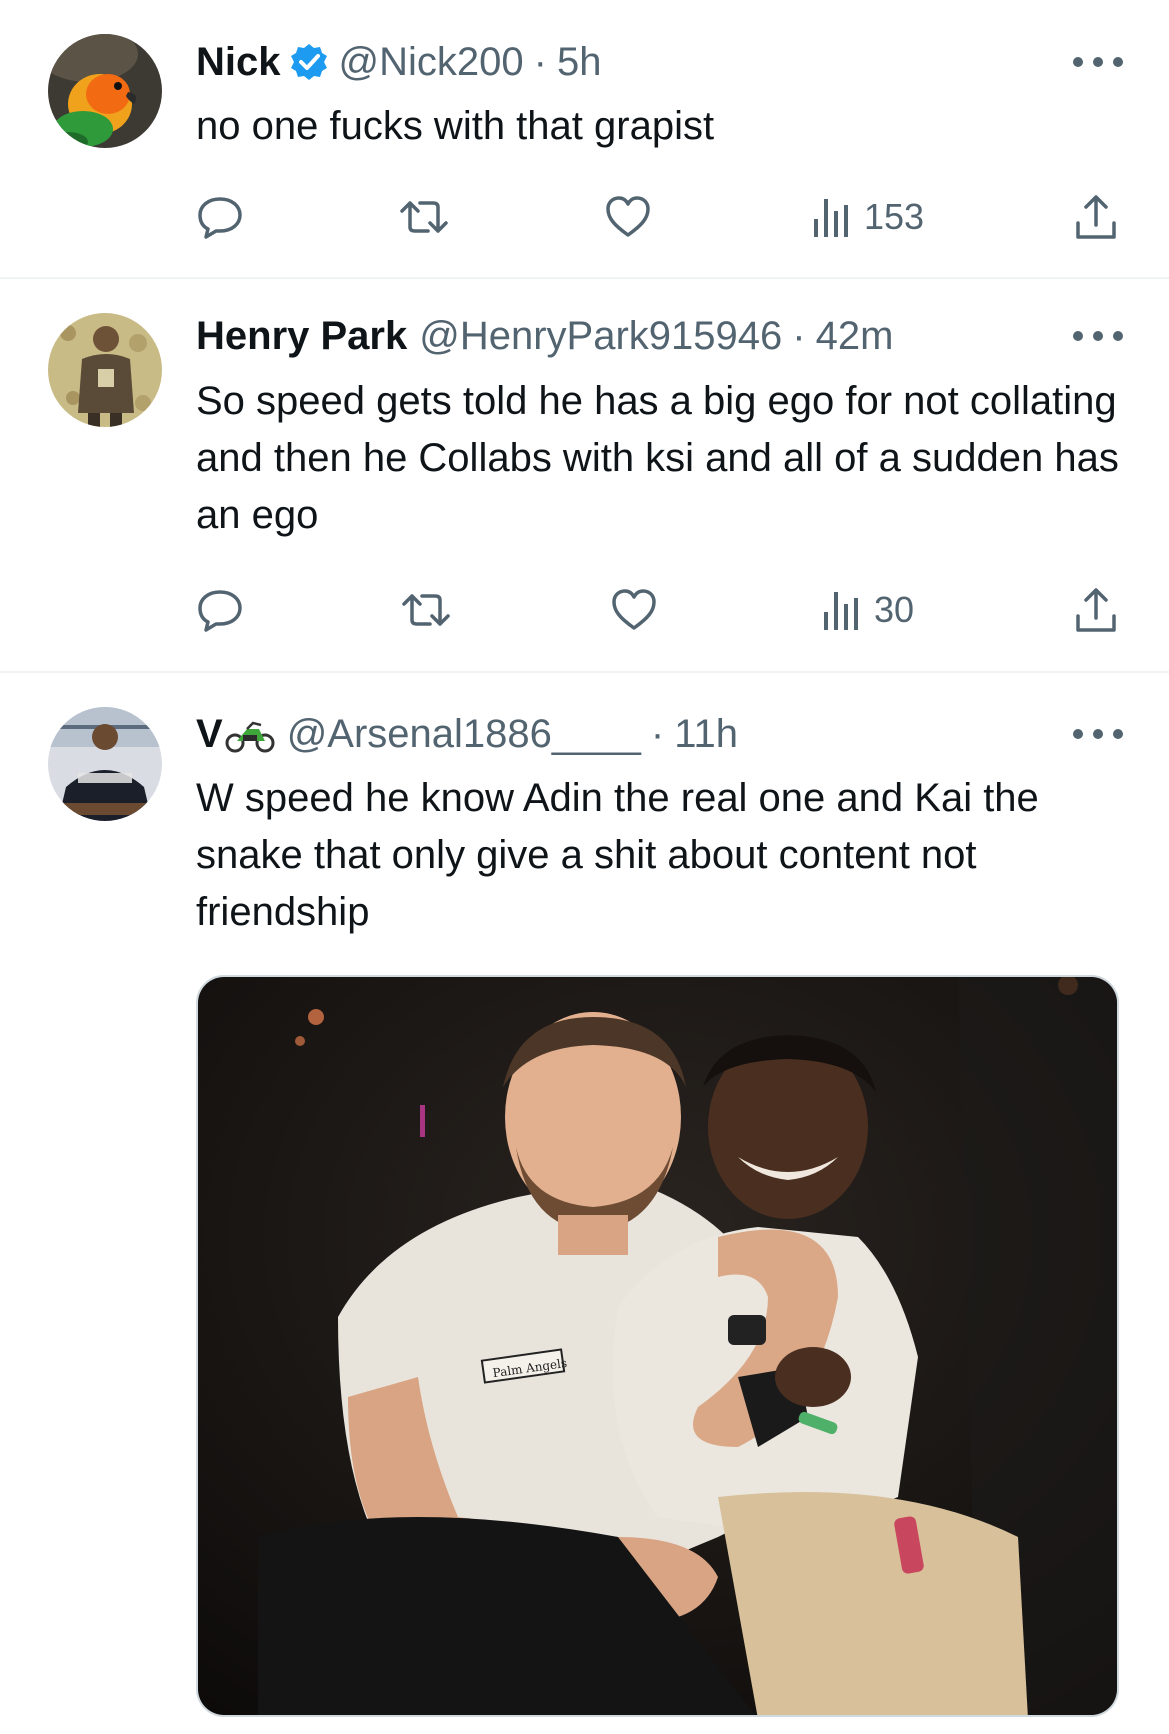 This screenshot has height=1734, width=1169. I want to click on display-name: V, so click(209, 734).